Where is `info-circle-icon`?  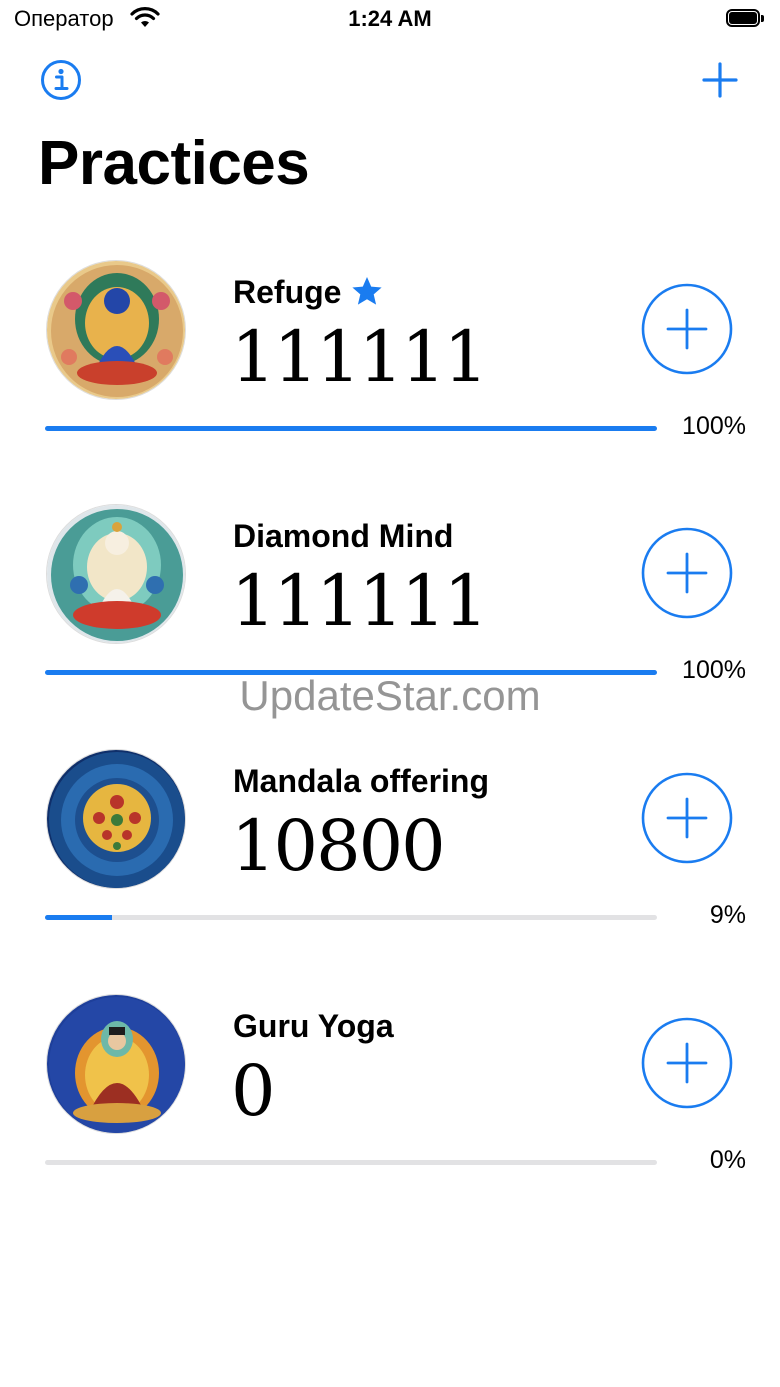
info-circle-icon is located at coordinates (61, 80).